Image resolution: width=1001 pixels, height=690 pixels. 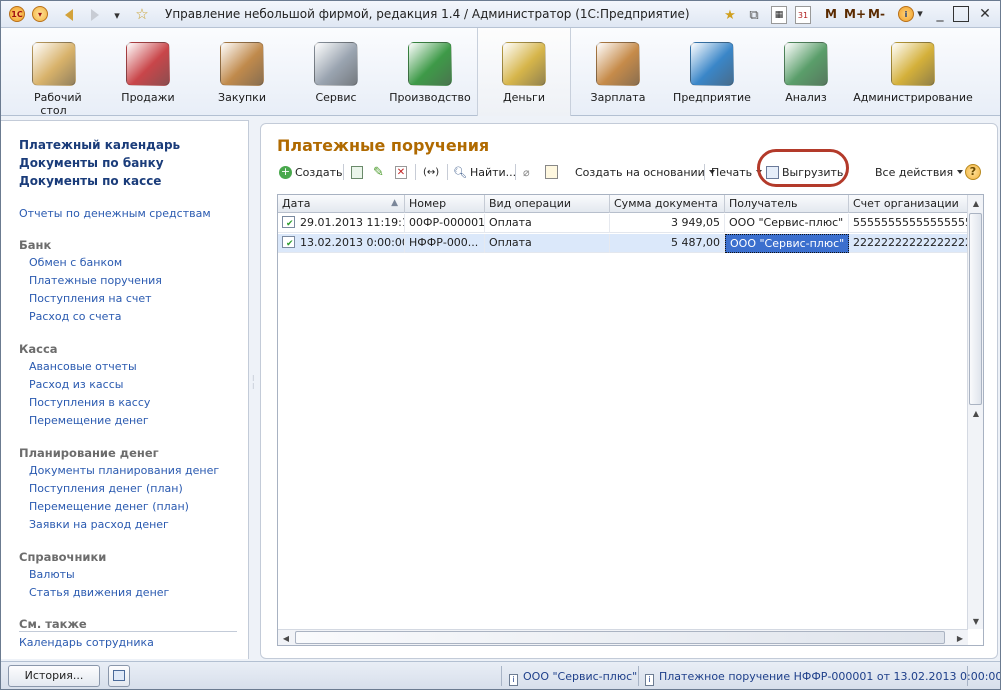 What do you see at coordinates (573, 678) in the screenshot?
I see `status-item-organization: i ООО "Сервис-плюс"` at bounding box center [573, 678].